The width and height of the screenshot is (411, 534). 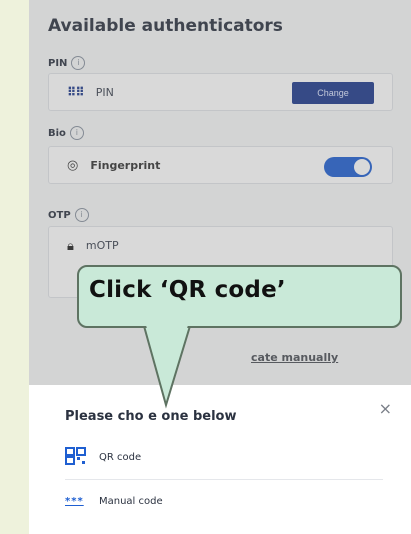 What do you see at coordinates (385, 408) in the screenshot?
I see `close-icon: ×` at bounding box center [385, 408].